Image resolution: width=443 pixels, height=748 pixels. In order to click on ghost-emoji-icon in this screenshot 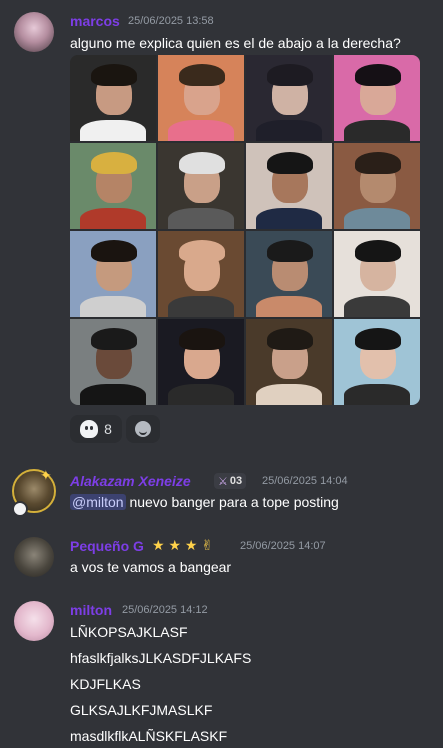, I will do `click(89, 429)`.